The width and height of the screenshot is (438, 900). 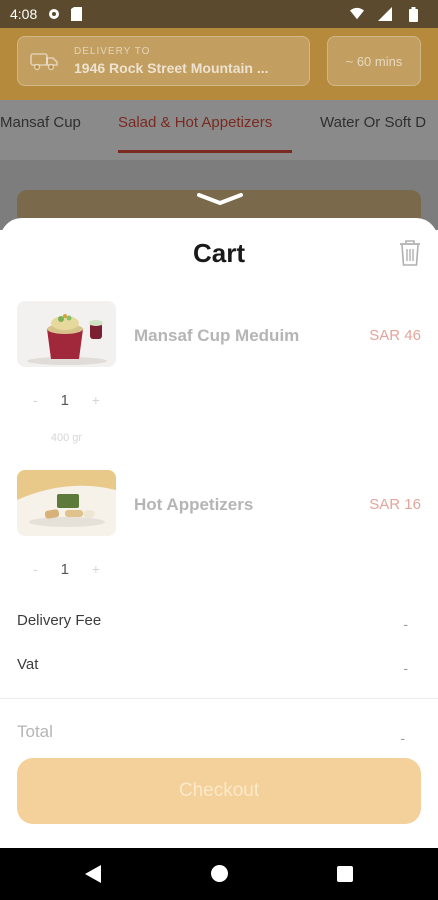 What do you see at coordinates (66, 503) in the screenshot?
I see `item-image-hot-appetizers` at bounding box center [66, 503].